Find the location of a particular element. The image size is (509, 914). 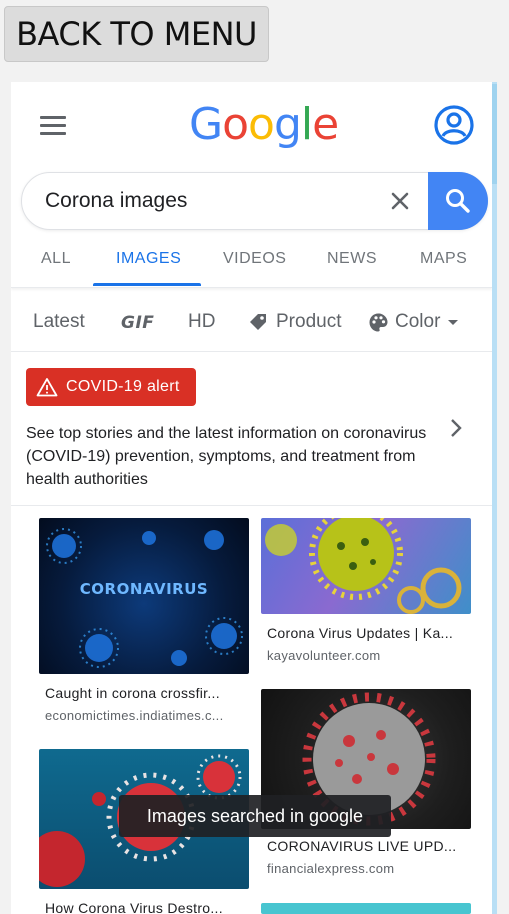

clear-icon is located at coordinates (400, 201).